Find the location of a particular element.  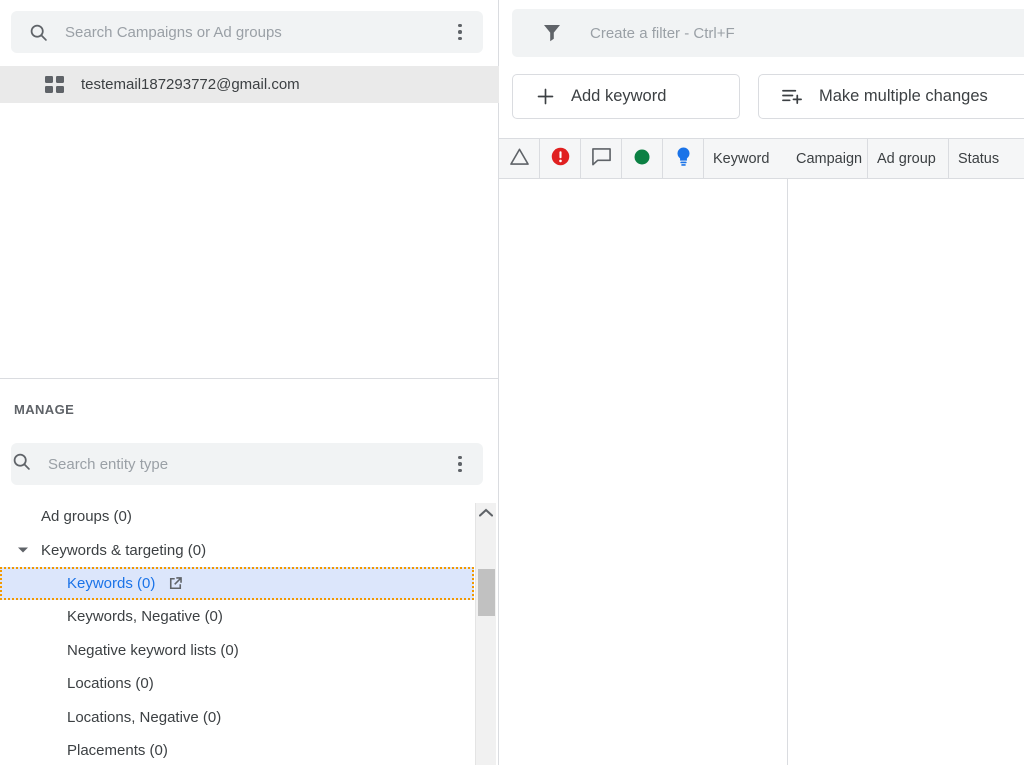

table-column-divider is located at coordinates (787, 472).